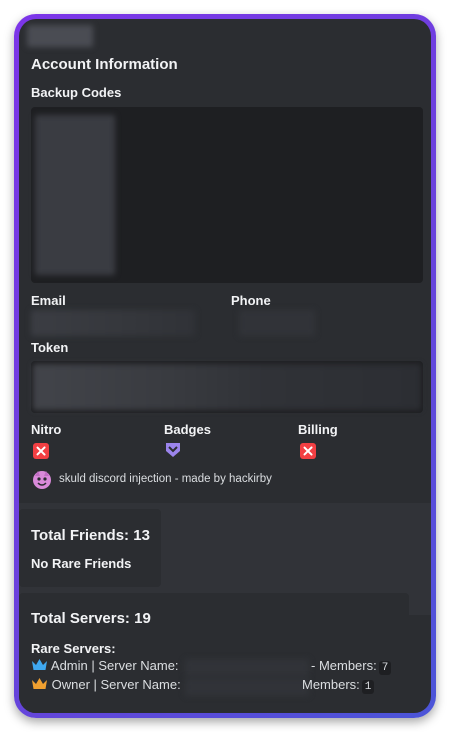 The width and height of the screenshot is (450, 732). What do you see at coordinates (385, 668) in the screenshot?
I see `member-count: 7` at bounding box center [385, 668].